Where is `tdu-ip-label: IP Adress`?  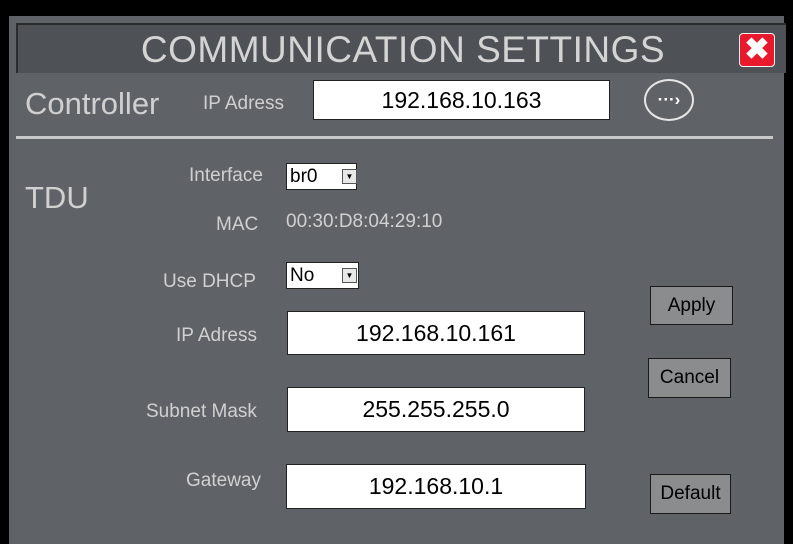
tdu-ip-label: IP Adress is located at coordinates (216, 335).